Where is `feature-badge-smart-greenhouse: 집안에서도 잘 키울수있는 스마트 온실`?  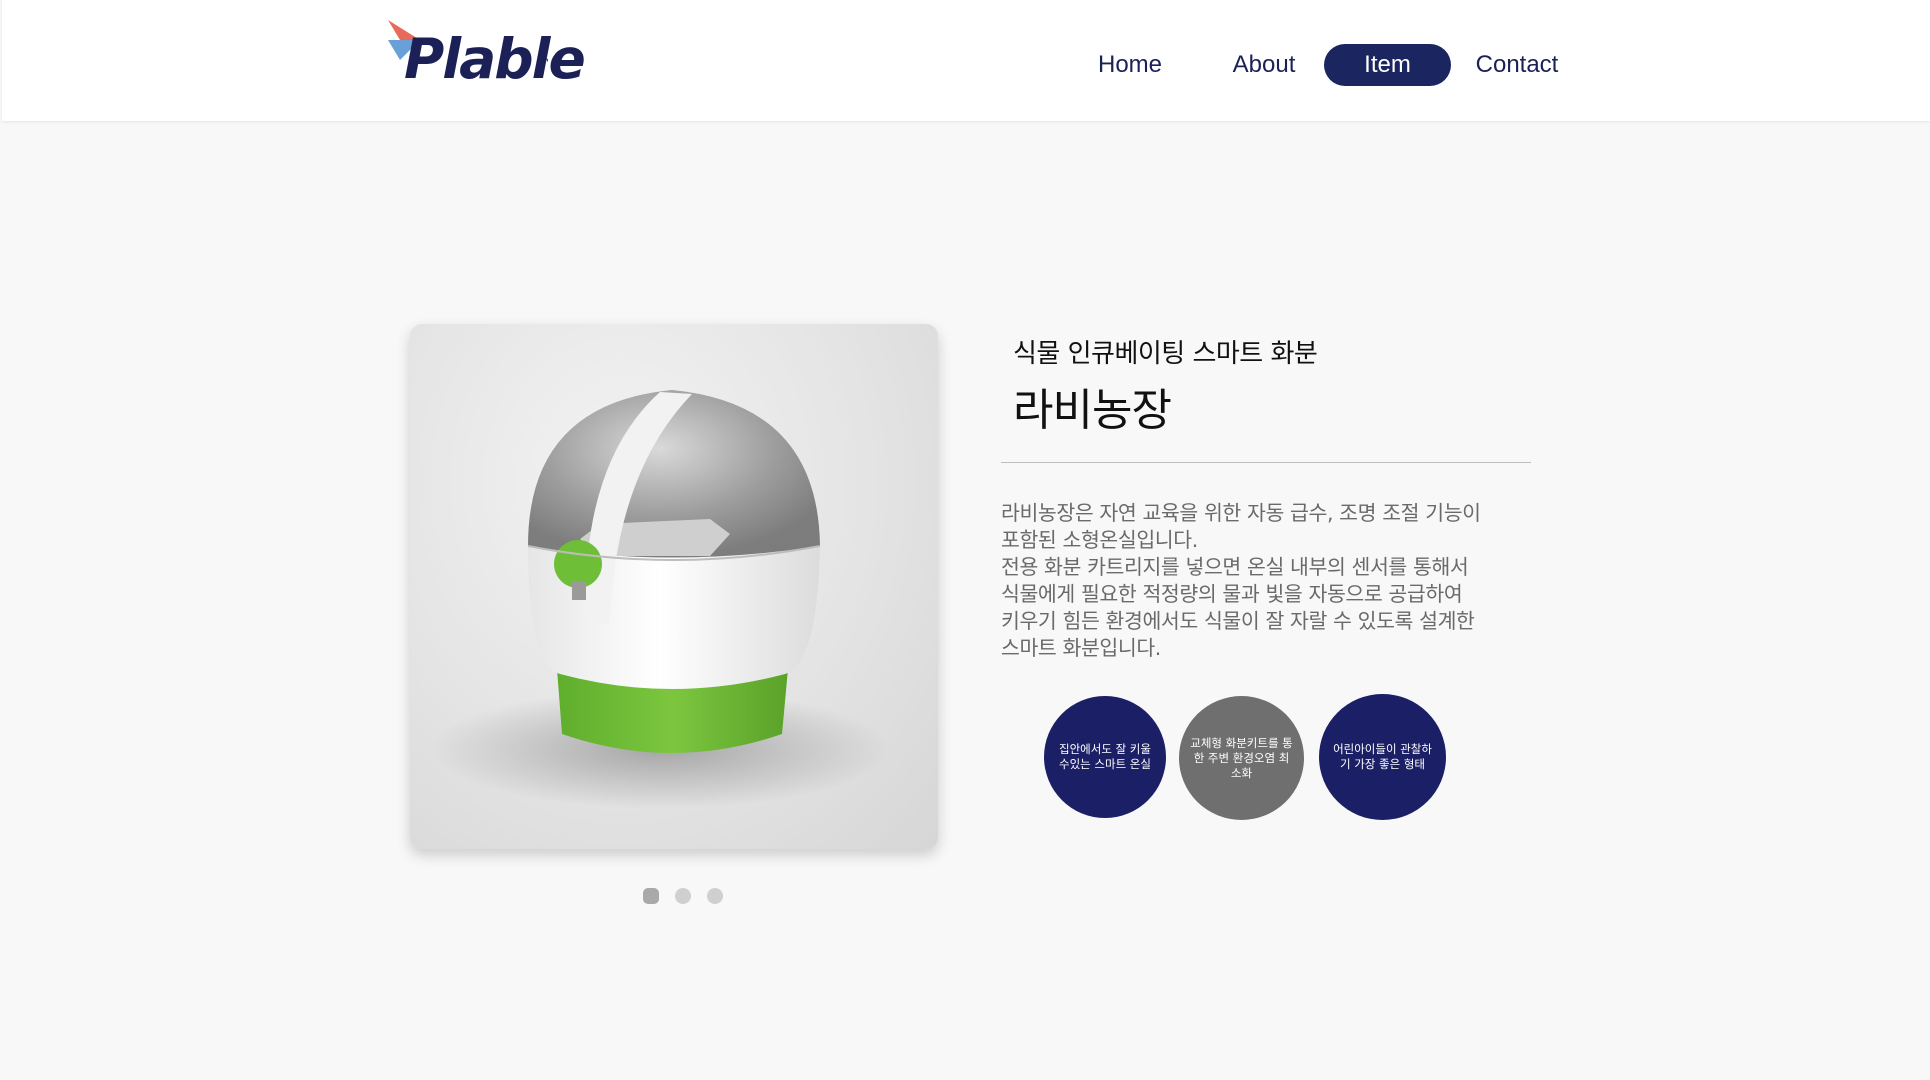
feature-badge-smart-greenhouse: 집안에서도 잘 키울수있는 스마트 온실 is located at coordinates (1105, 757).